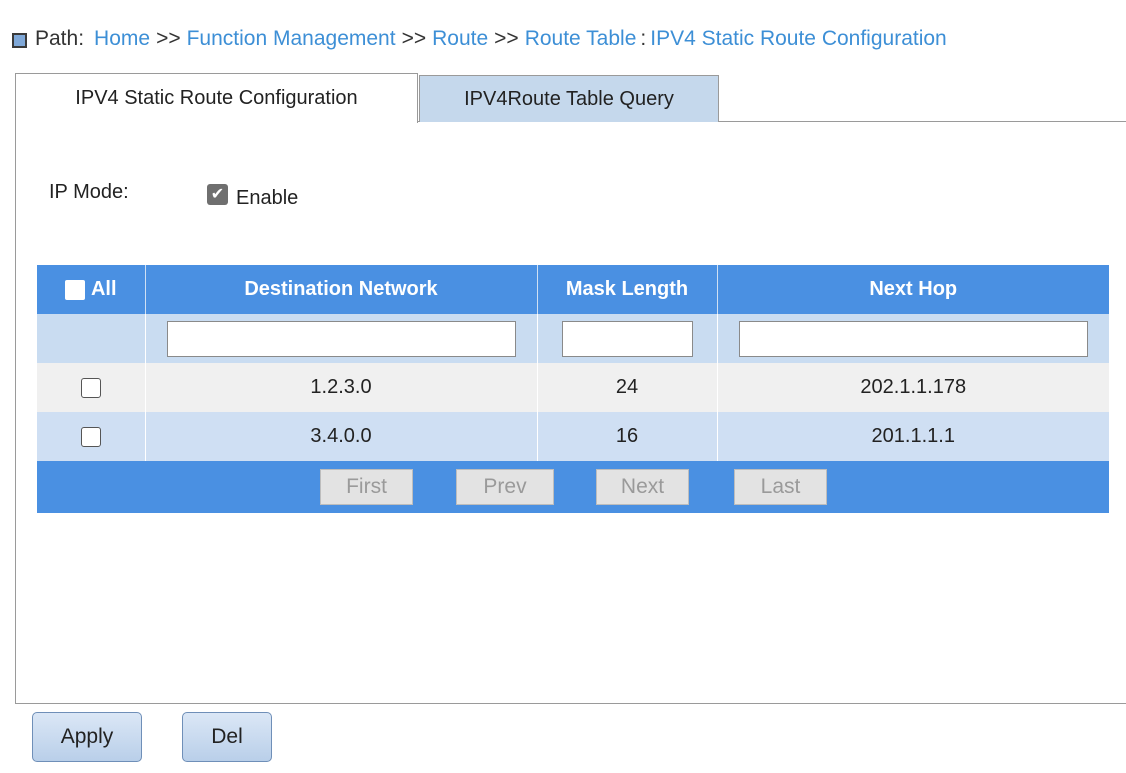 The height and width of the screenshot is (773, 1126). Describe the element at coordinates (912, 436) in the screenshot. I see `next-hop-cell: 201.1.1.1` at that location.